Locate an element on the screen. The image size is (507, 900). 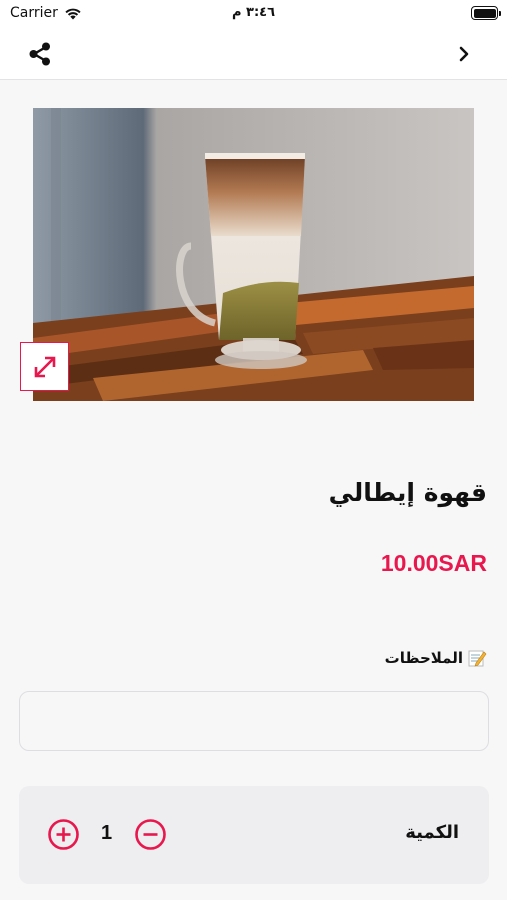
expand-arrows-icon is located at coordinates (44, 366).